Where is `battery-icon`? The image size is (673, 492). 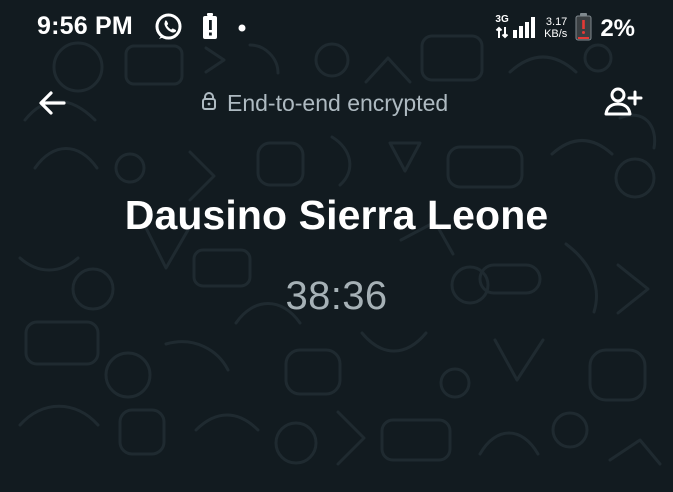 battery-icon is located at coordinates (583, 29).